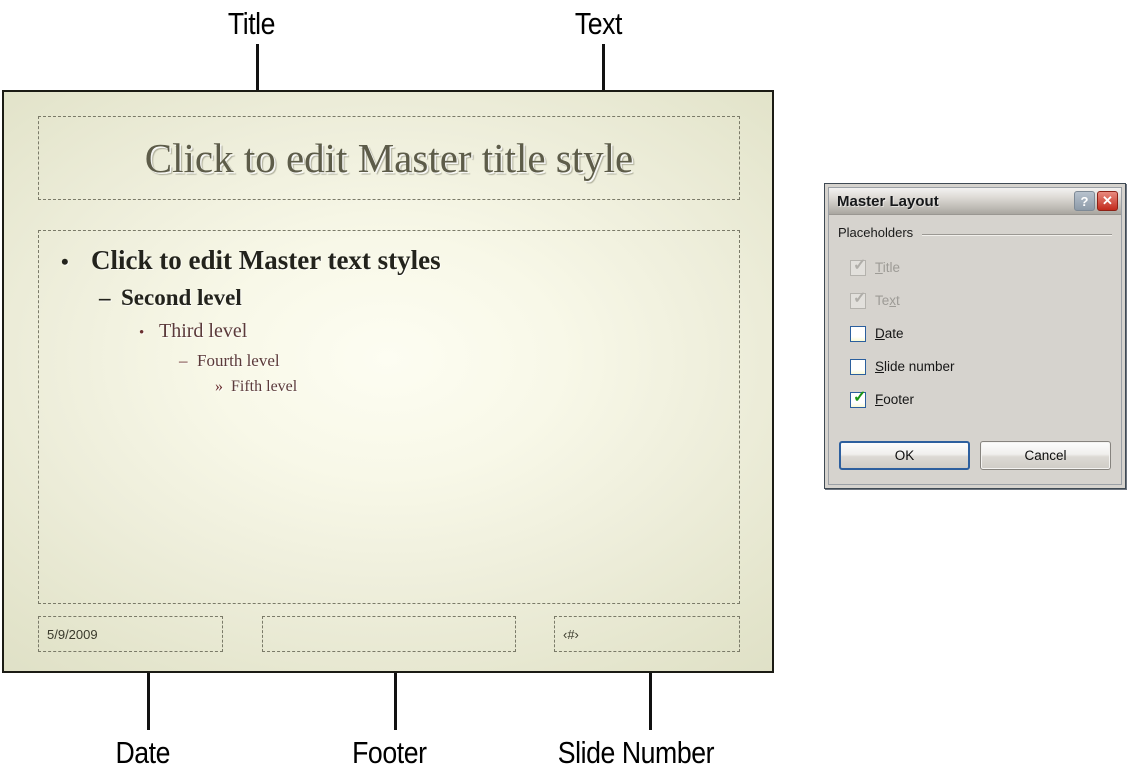 This screenshot has width=1128, height=774. Describe the element at coordinates (895, 399) in the screenshot. I see `checkbox-label-footer: Footer` at that location.